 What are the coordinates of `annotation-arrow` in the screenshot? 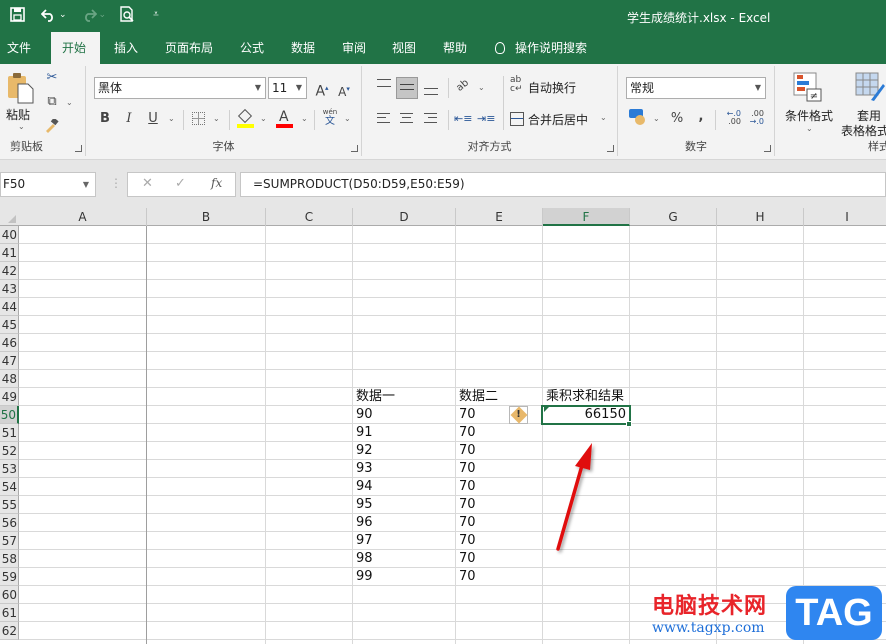 It's located at (574, 497).